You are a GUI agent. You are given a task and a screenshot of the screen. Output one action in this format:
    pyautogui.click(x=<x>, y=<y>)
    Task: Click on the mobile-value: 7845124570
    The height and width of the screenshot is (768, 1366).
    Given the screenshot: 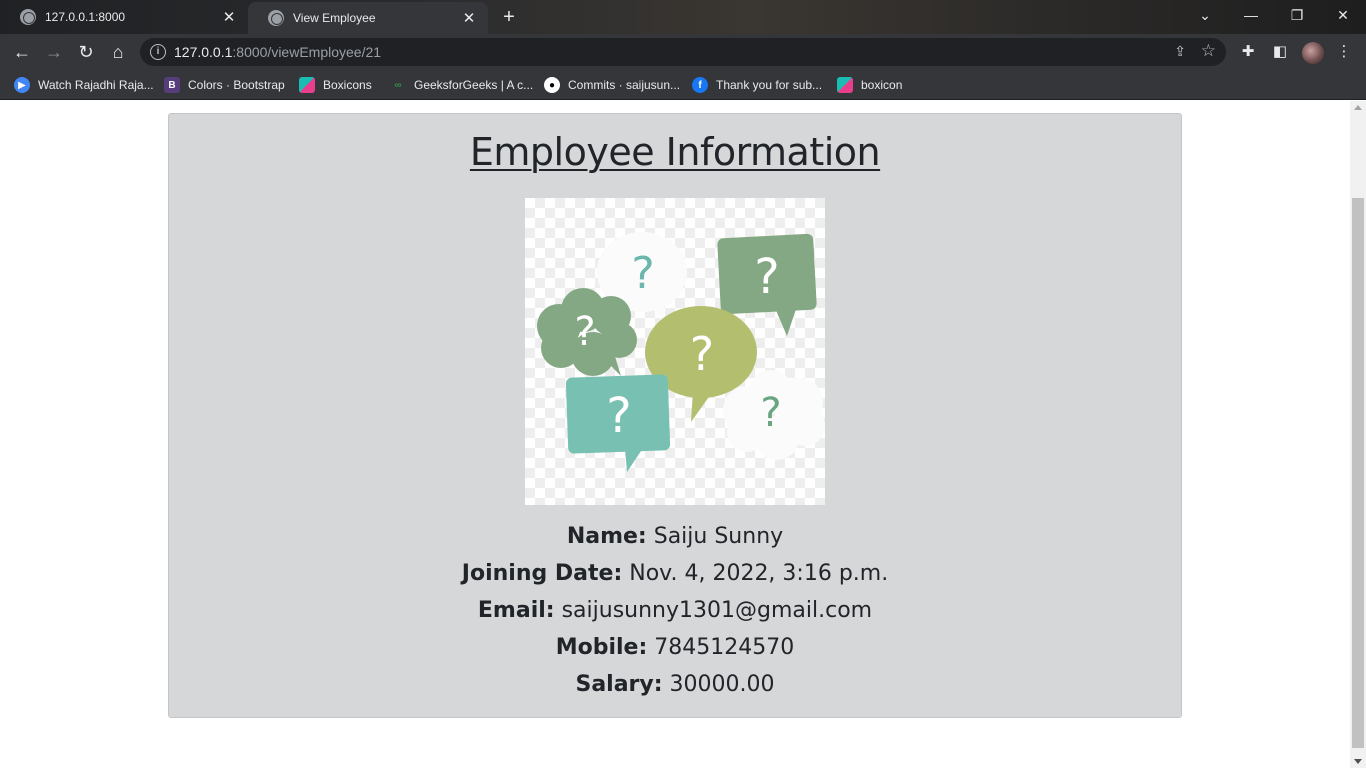 What is the action you would take?
    pyautogui.click(x=724, y=647)
    